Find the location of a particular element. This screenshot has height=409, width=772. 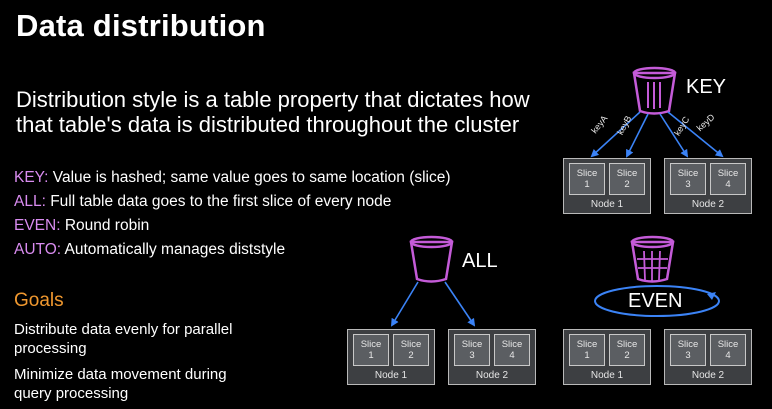

all-node-1: Slice 1 Slice 2 Node 1 is located at coordinates (391, 357).